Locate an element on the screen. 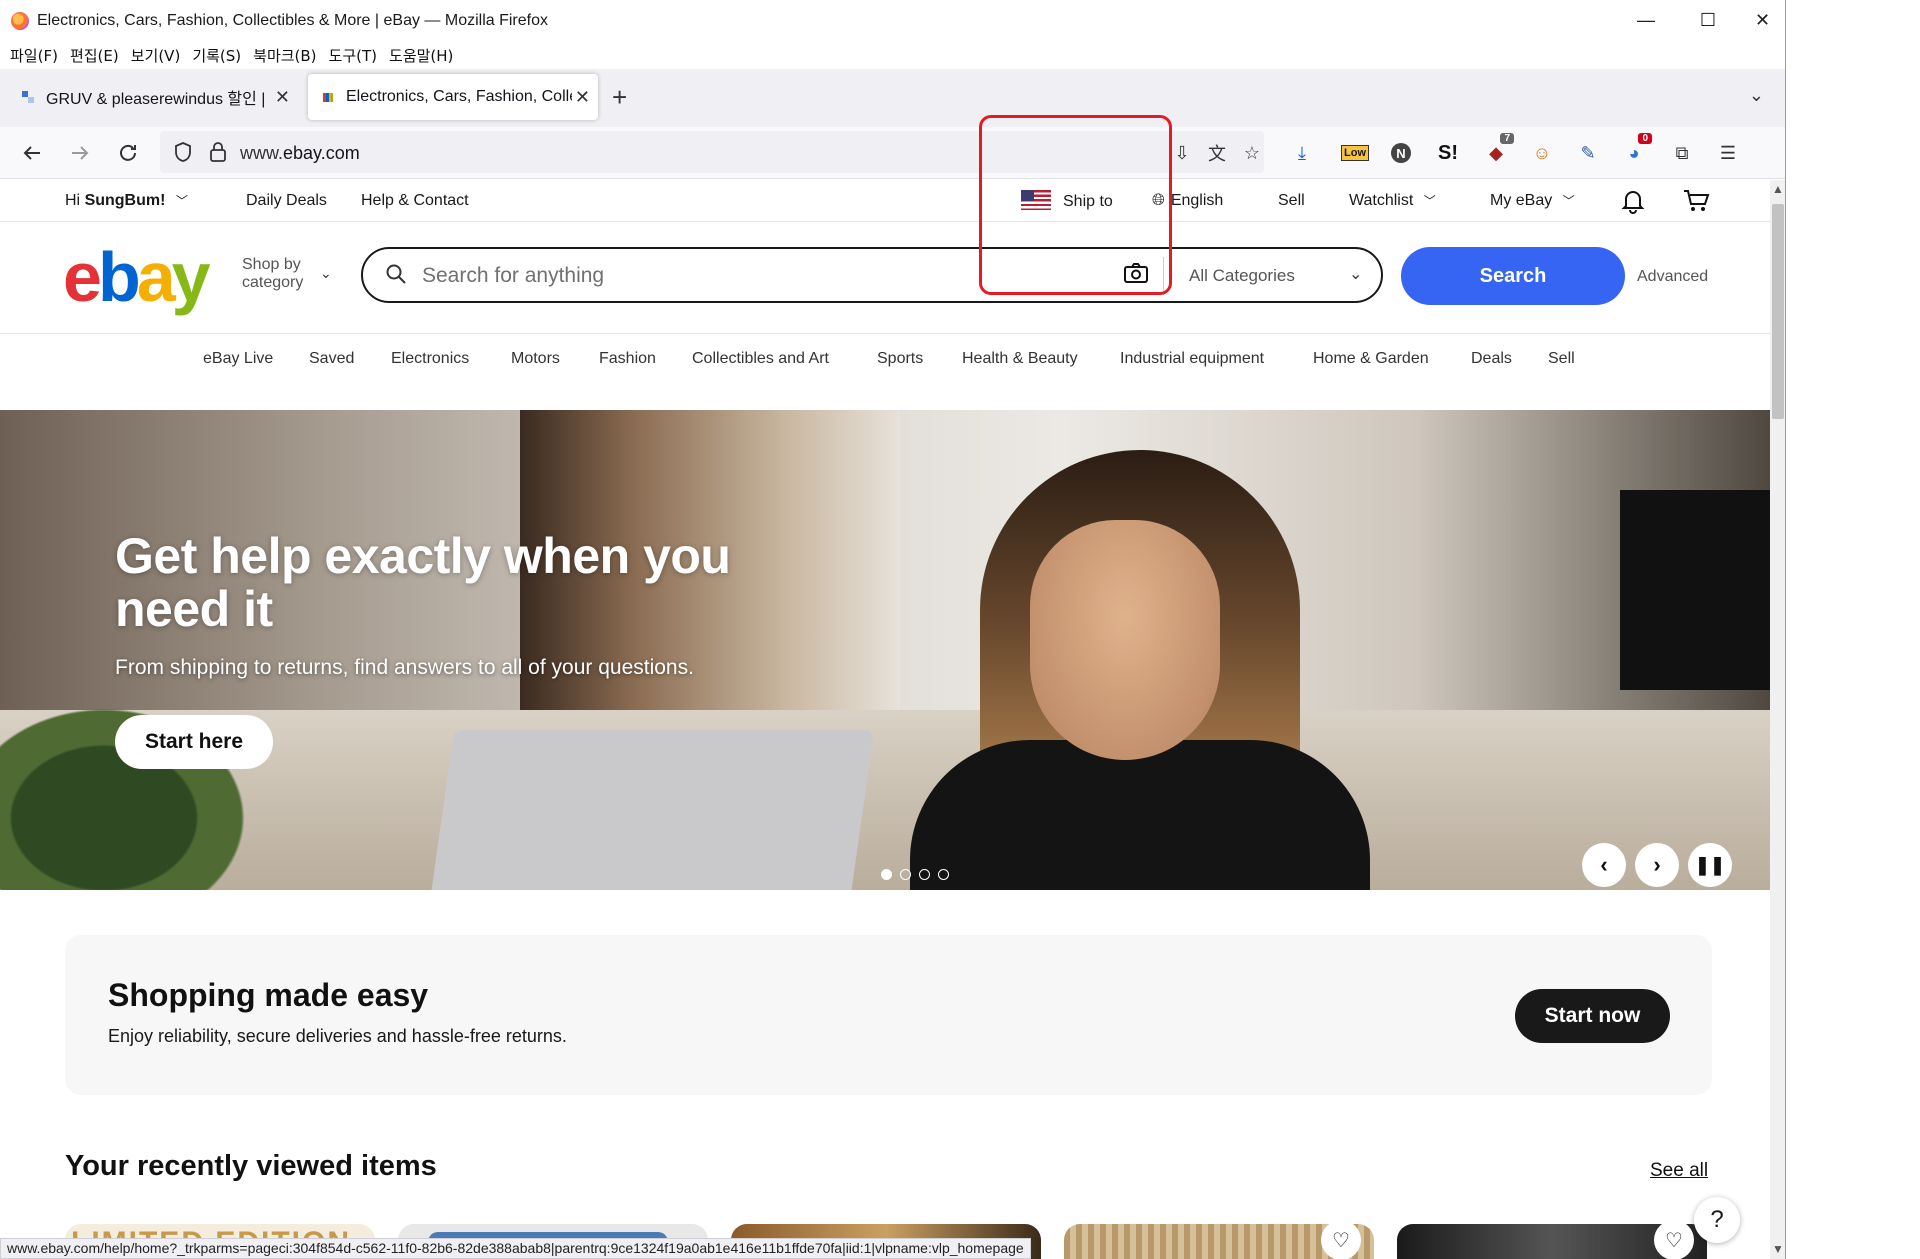 Image resolution: width=1920 pixels, height=1259 pixels. user-greeting: Hi SungBum! ﹀ is located at coordinates (126, 201).